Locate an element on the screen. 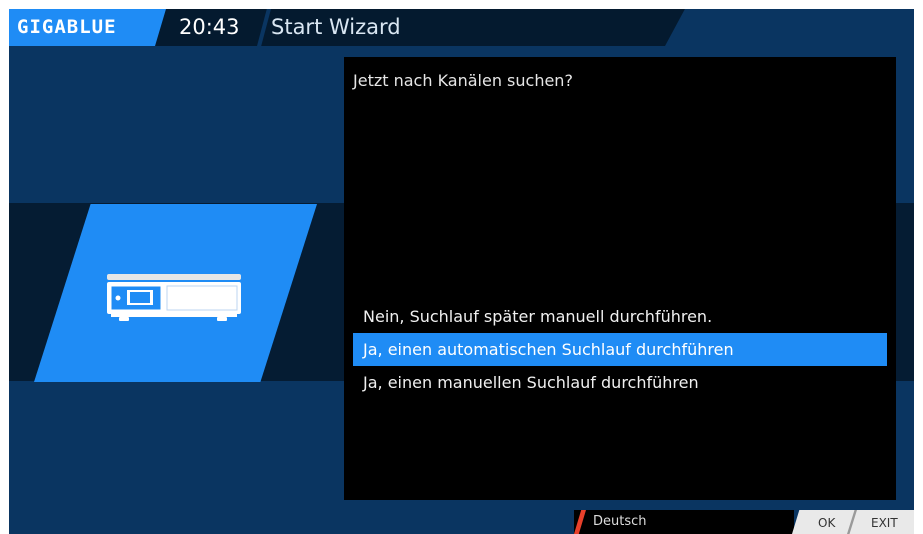  clock: 20:43 is located at coordinates (209, 27).